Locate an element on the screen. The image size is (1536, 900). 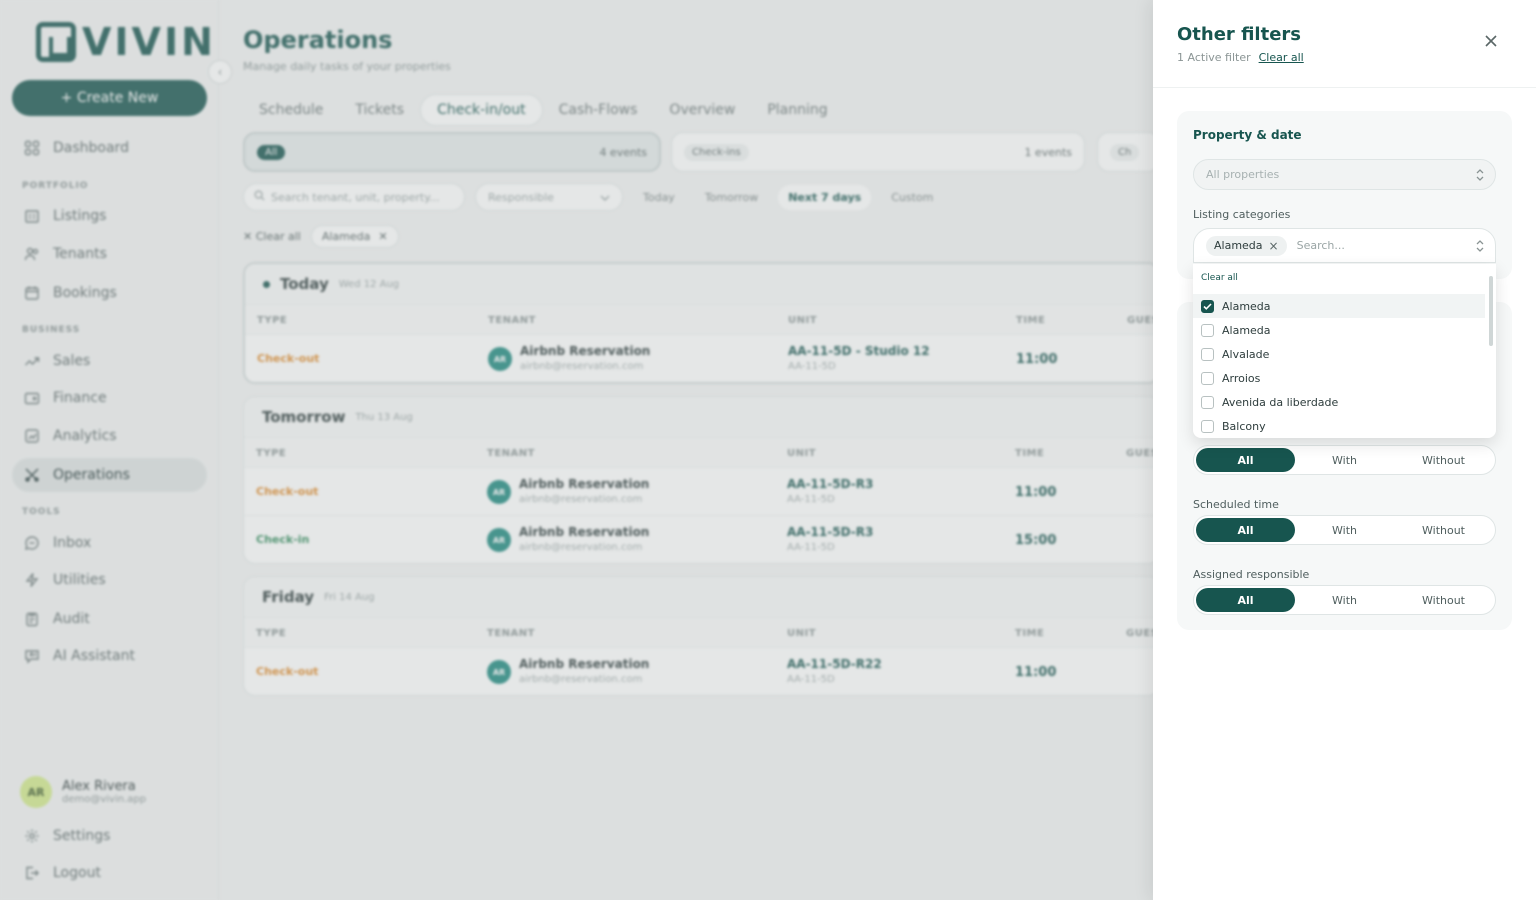
selected-category-tag: Alameda × is located at coordinates (1246, 245).